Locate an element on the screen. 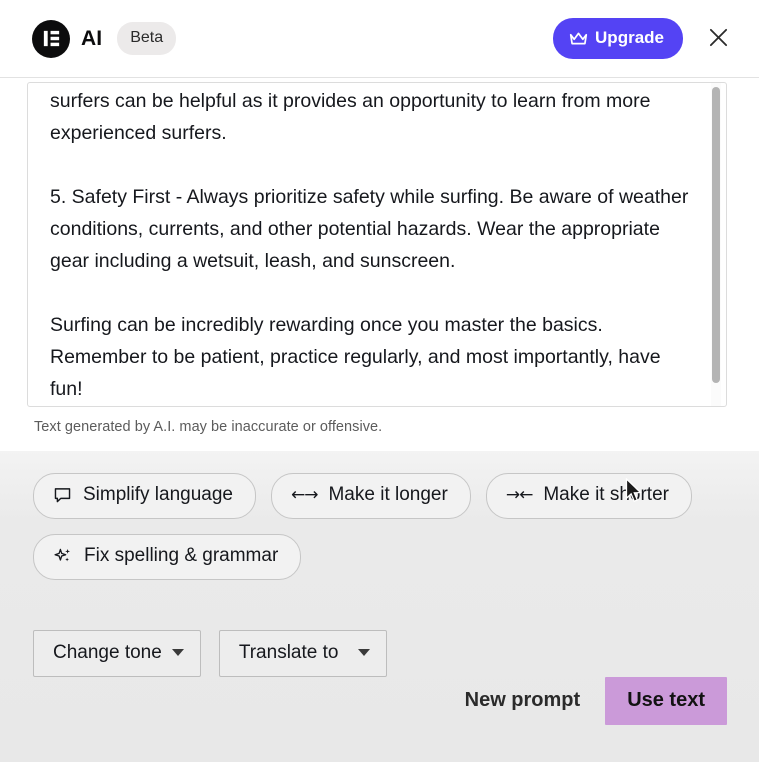 The width and height of the screenshot is (759, 762). close-icon is located at coordinates (718, 39).